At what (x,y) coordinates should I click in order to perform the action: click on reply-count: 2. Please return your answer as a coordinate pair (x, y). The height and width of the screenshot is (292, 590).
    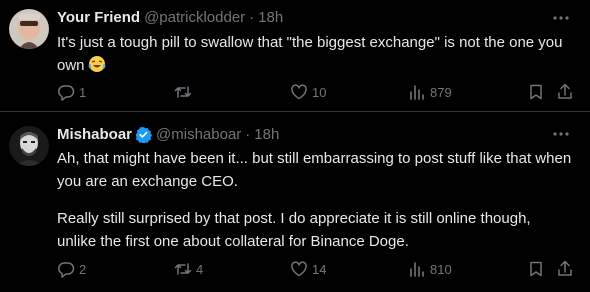
    Looking at the image, I should click on (83, 269).